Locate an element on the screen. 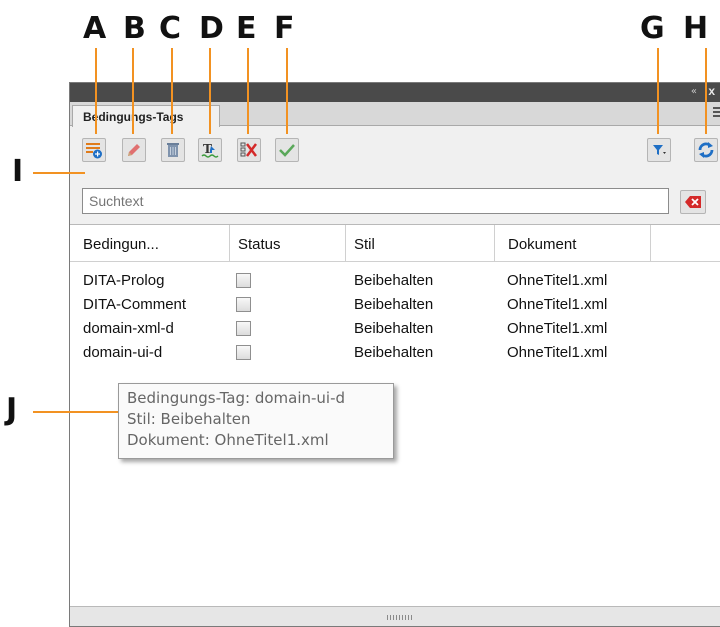 The width and height of the screenshot is (720, 627). panel-statusbar is located at coordinates (395, 616).